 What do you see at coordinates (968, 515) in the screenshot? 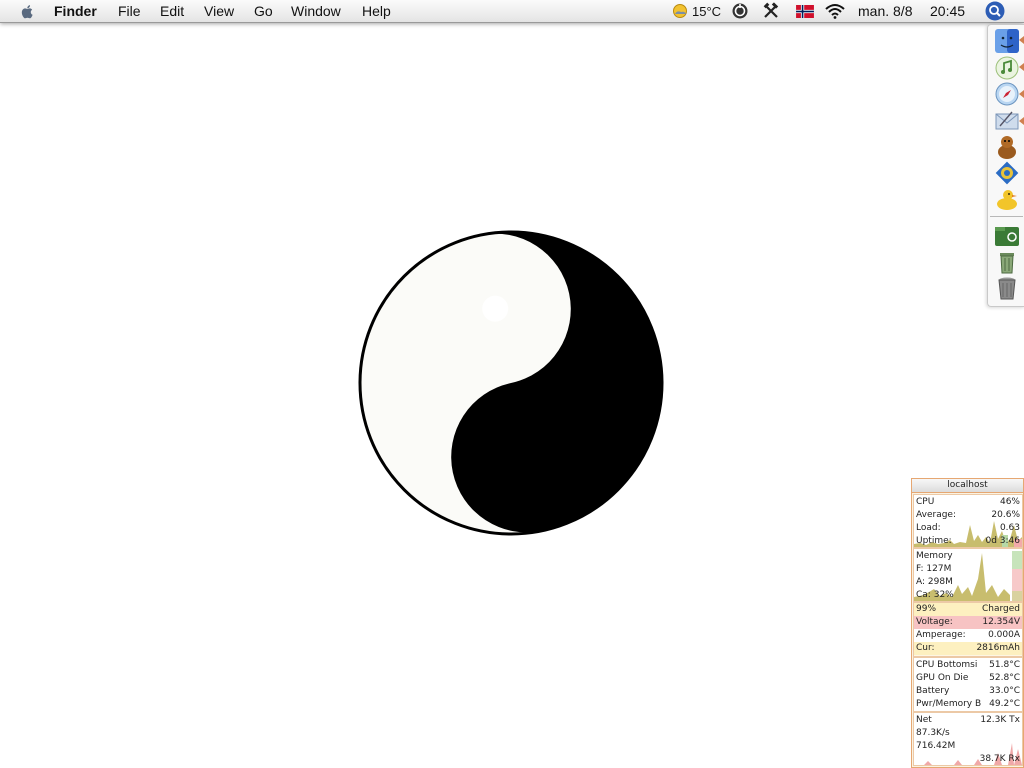
I see `cpu-average-row: Average: 20.6%` at bounding box center [968, 515].